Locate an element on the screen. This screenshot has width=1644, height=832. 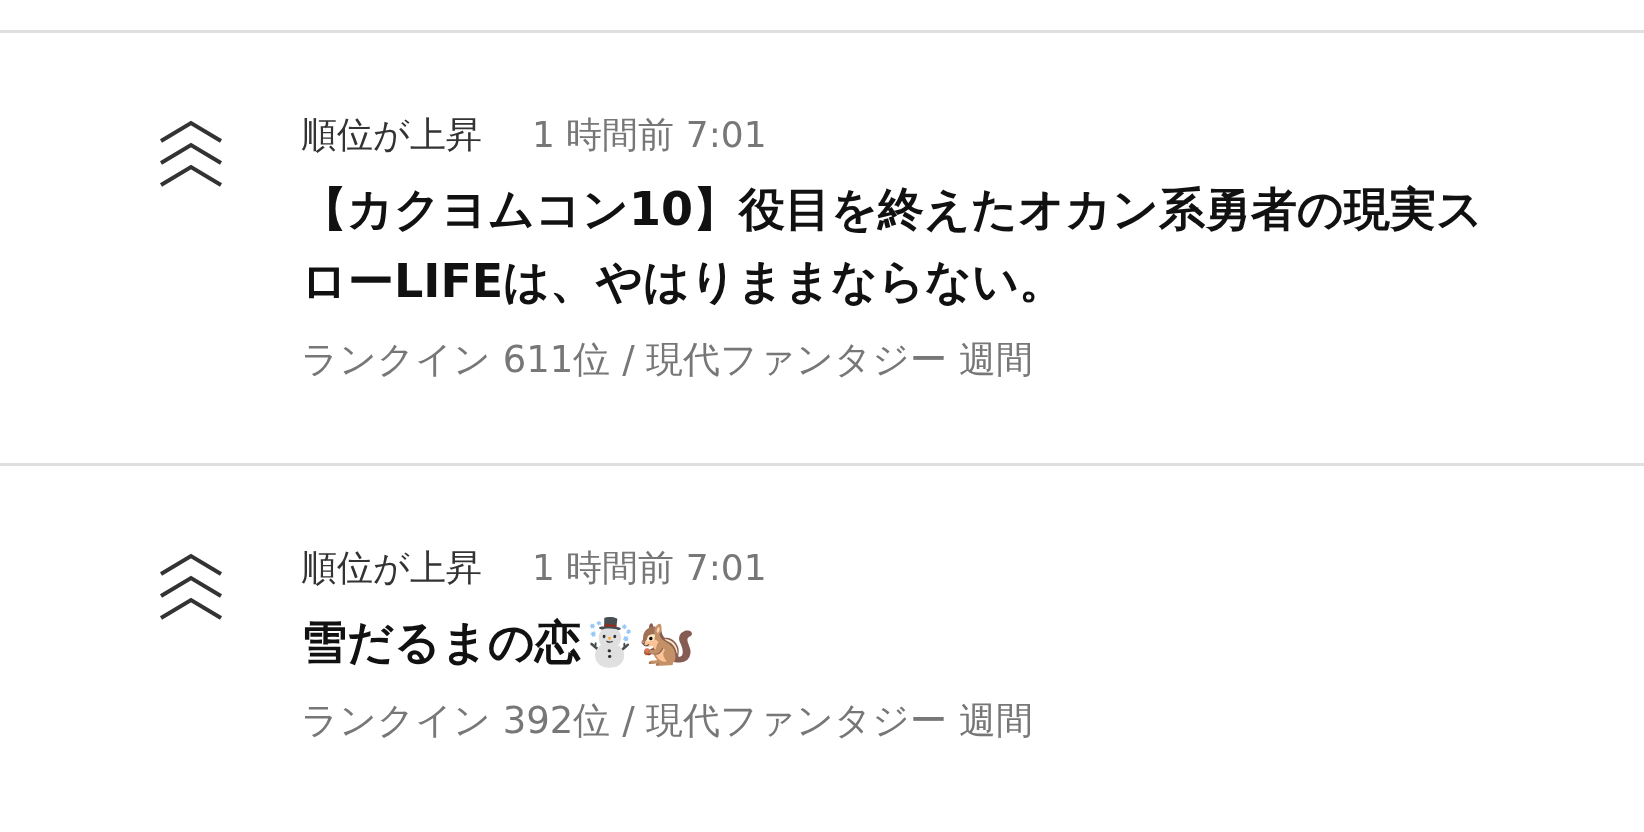
ranking-detail: ランクイン 611位 / 現代ファンタジー 週間 is located at coordinates (668, 360).